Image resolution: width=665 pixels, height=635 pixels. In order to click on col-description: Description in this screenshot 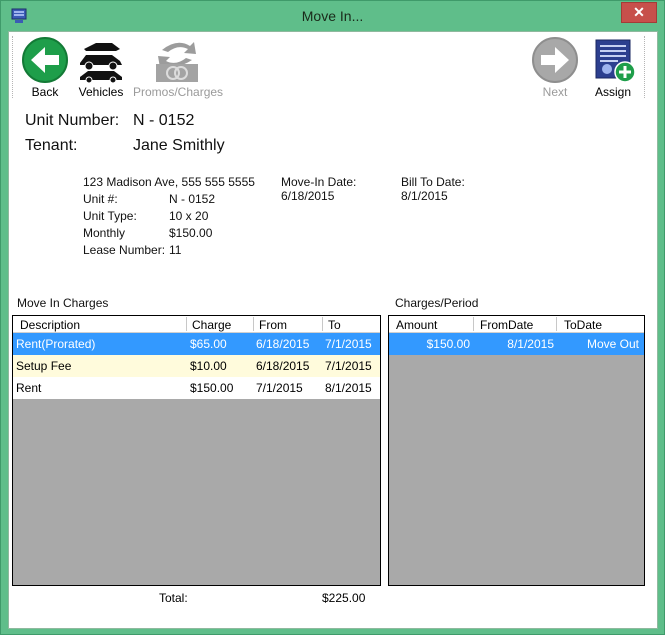, I will do `click(50, 325)`.